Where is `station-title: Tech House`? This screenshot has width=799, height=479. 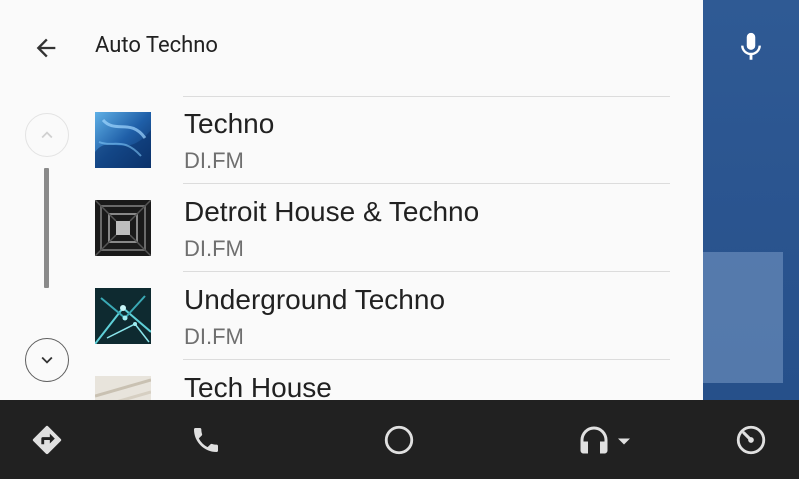
station-title: Tech House is located at coordinates (258, 386).